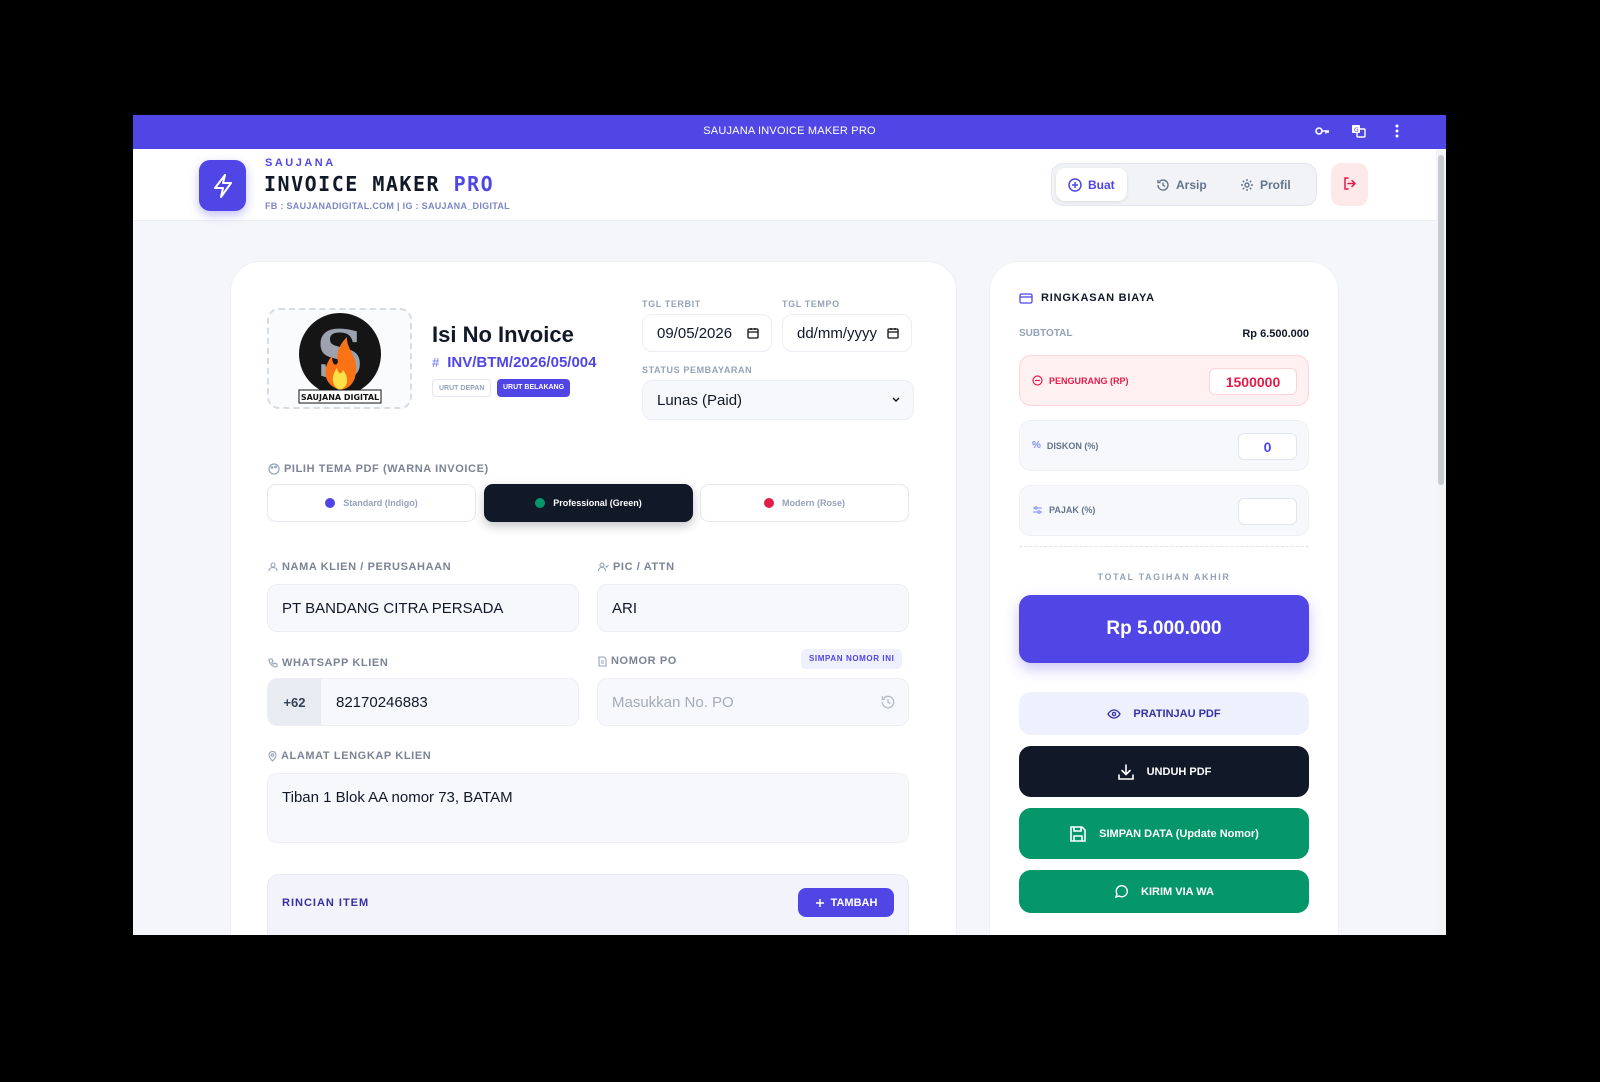 This screenshot has height=1082, width=1600. What do you see at coordinates (602, 661) in the screenshot?
I see `document-icon` at bounding box center [602, 661].